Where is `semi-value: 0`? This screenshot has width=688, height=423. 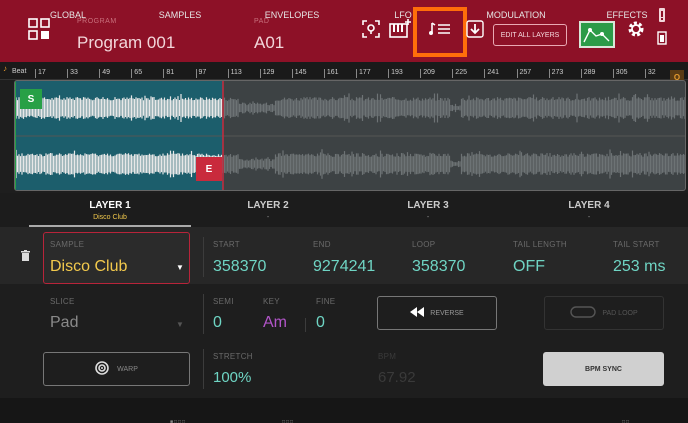 semi-value: 0 is located at coordinates (217, 323).